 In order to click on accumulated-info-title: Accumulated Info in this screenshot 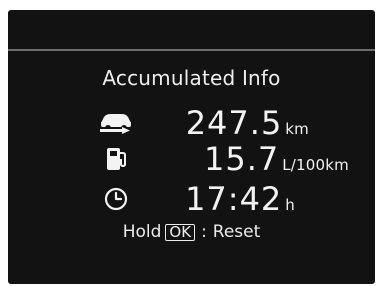, I will do `click(191, 78)`.